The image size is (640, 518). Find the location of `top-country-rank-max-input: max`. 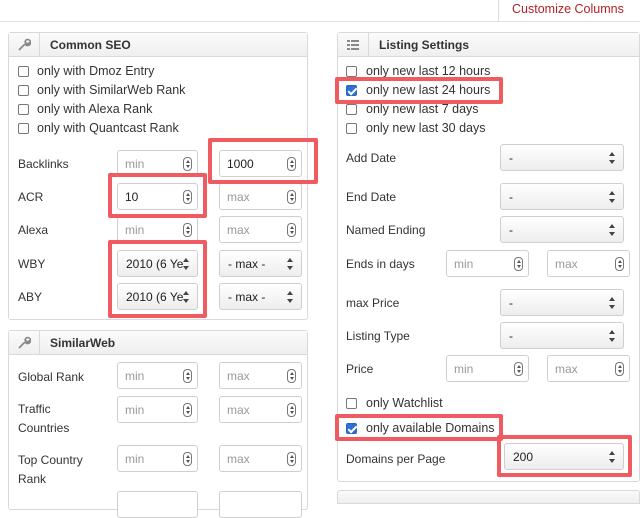

top-country-rank-max-input: max is located at coordinates (260, 458).